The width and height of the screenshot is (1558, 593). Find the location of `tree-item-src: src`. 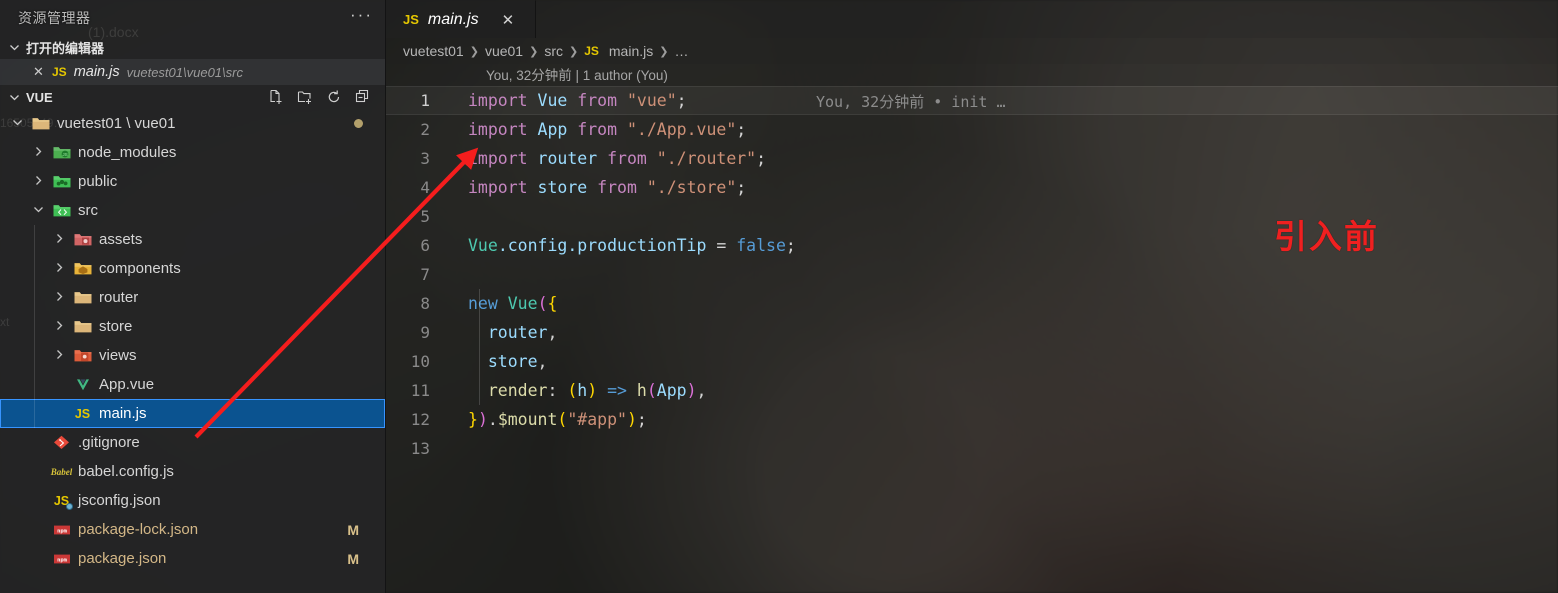

tree-item-src: src is located at coordinates (192, 210).